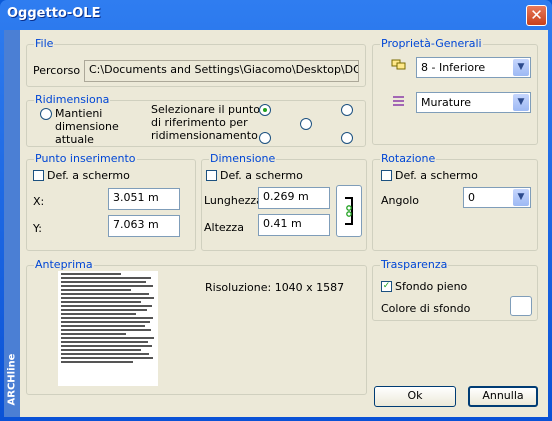  I want to click on close-button: ✕, so click(536, 15).